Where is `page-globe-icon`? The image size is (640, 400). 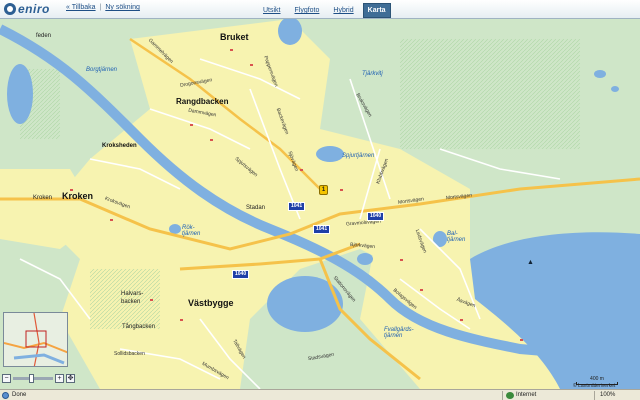 page-globe-icon is located at coordinates (5, 395).